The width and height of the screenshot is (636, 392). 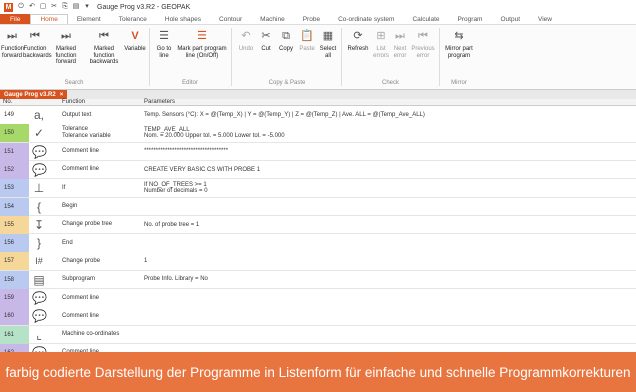 What do you see at coordinates (183, 19) in the screenshot?
I see `tab-hole-shapes: Hole shapes` at bounding box center [183, 19].